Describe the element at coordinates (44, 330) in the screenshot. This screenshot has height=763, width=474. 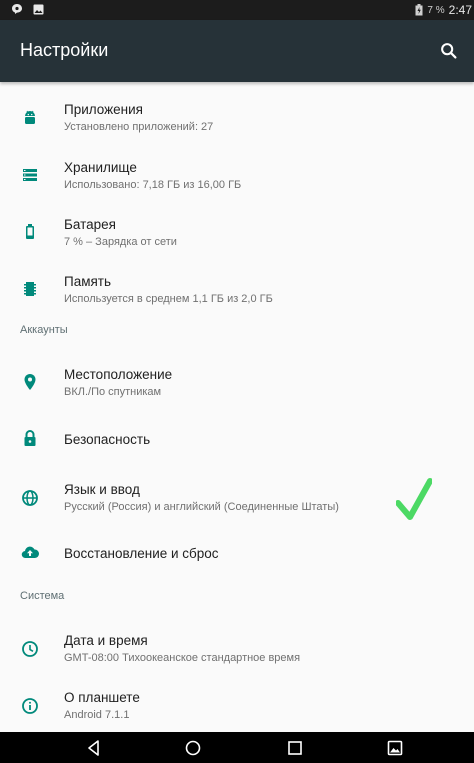
I see `section-header-accounts: Аккаунты` at that location.